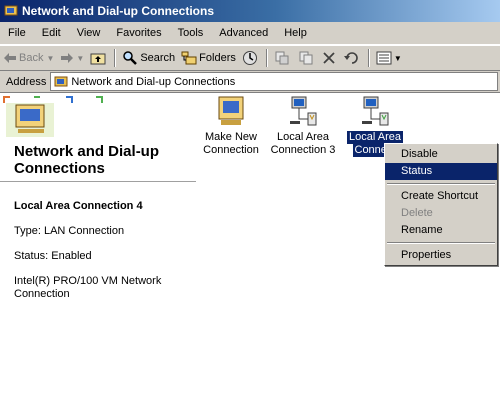  I want to click on menu-help: Help, so click(295, 33).